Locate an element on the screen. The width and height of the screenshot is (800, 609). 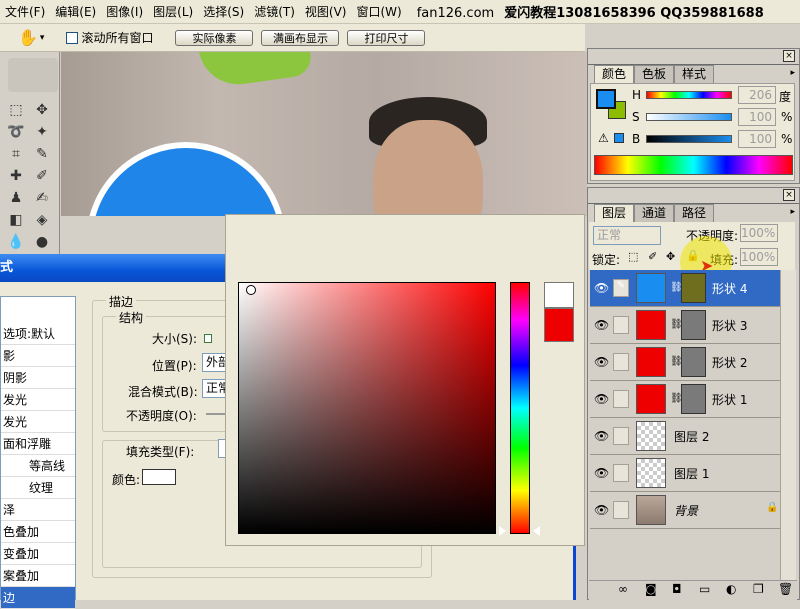
new-adjustment-layer-icon: ◐ is located at coordinates (731, 589).